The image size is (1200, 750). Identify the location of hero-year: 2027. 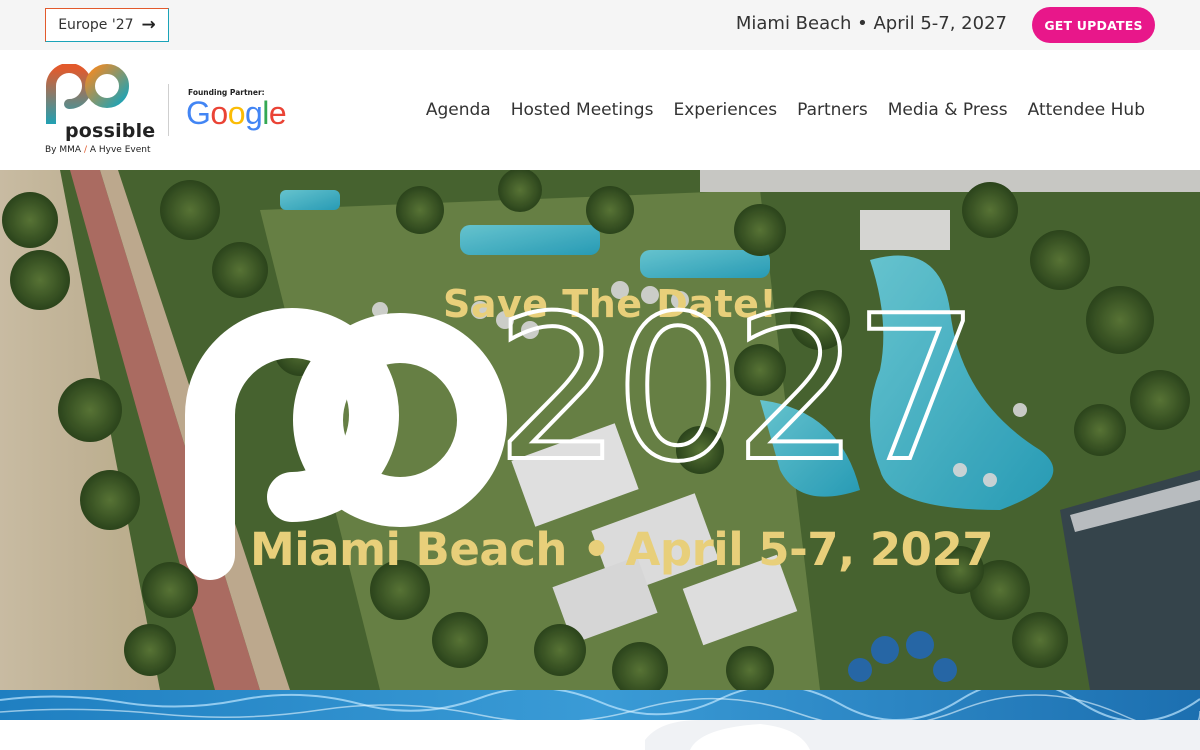
(737, 389).